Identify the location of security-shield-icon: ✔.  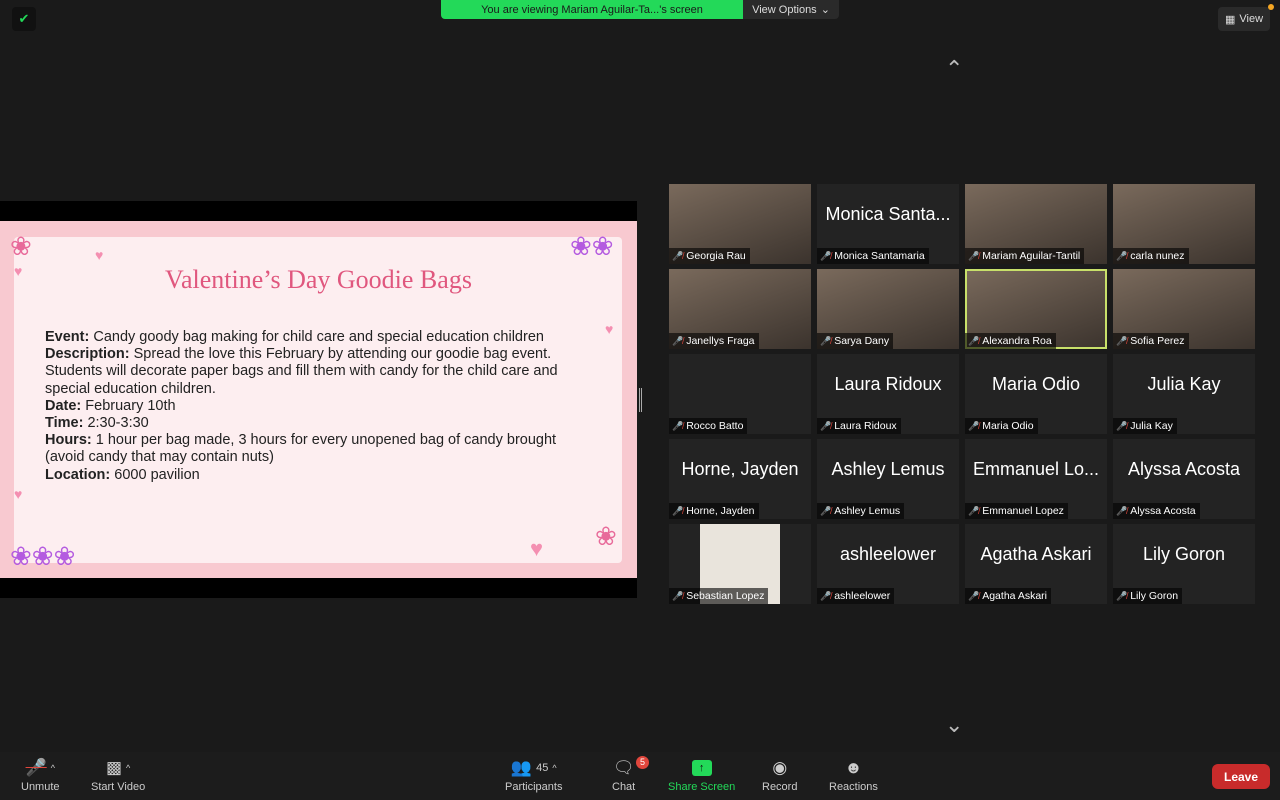
(24, 19).